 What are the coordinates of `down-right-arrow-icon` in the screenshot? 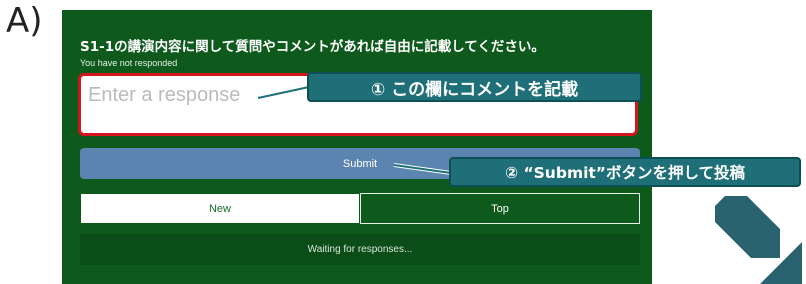 It's located at (758, 240).